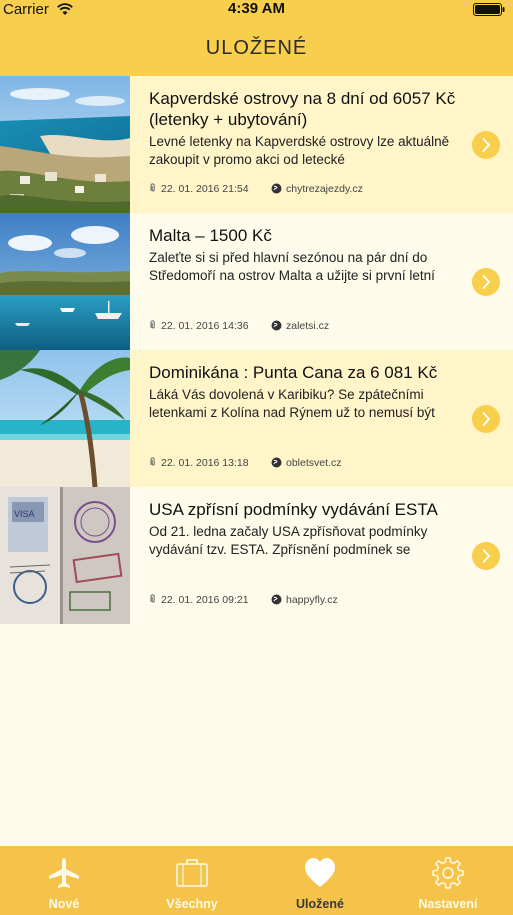 This screenshot has height=915, width=513. I want to click on article-date: 22. 01. 2016 13:18, so click(205, 463).